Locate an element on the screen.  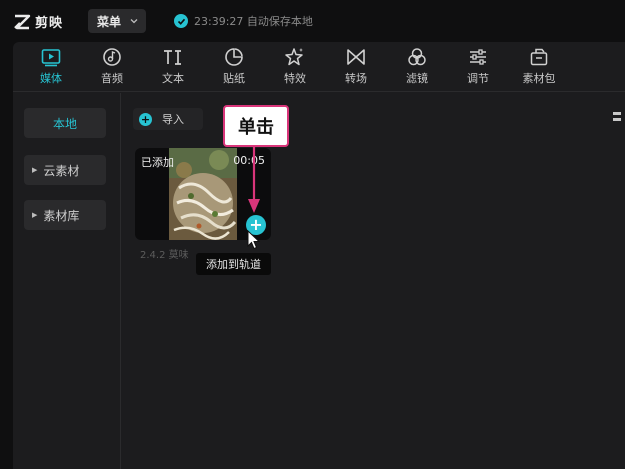
import-button: + 导入 is located at coordinates (168, 119).